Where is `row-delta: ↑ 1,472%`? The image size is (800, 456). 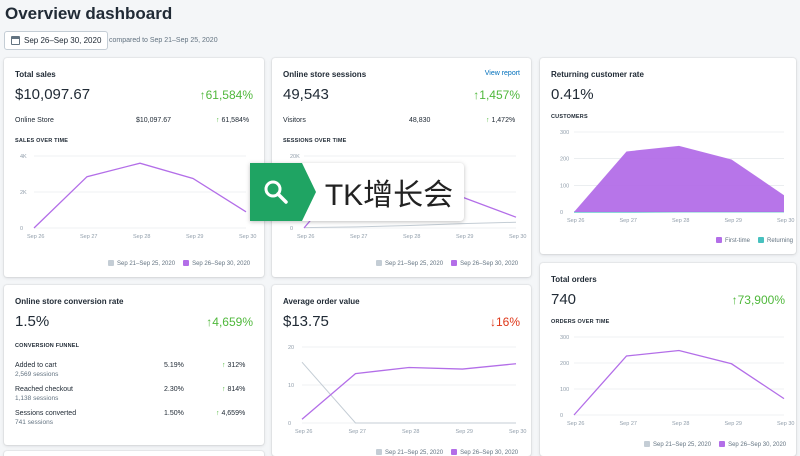 row-delta: ↑ 1,472% is located at coordinates (500, 120).